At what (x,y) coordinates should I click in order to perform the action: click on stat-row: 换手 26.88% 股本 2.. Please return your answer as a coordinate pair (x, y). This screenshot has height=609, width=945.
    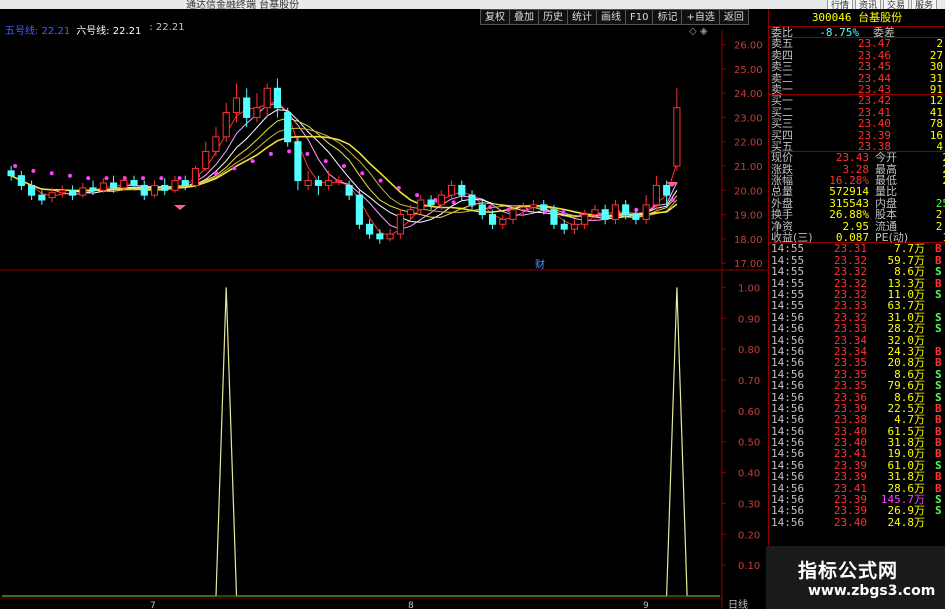
    Looking at the image, I should click on (857, 215).